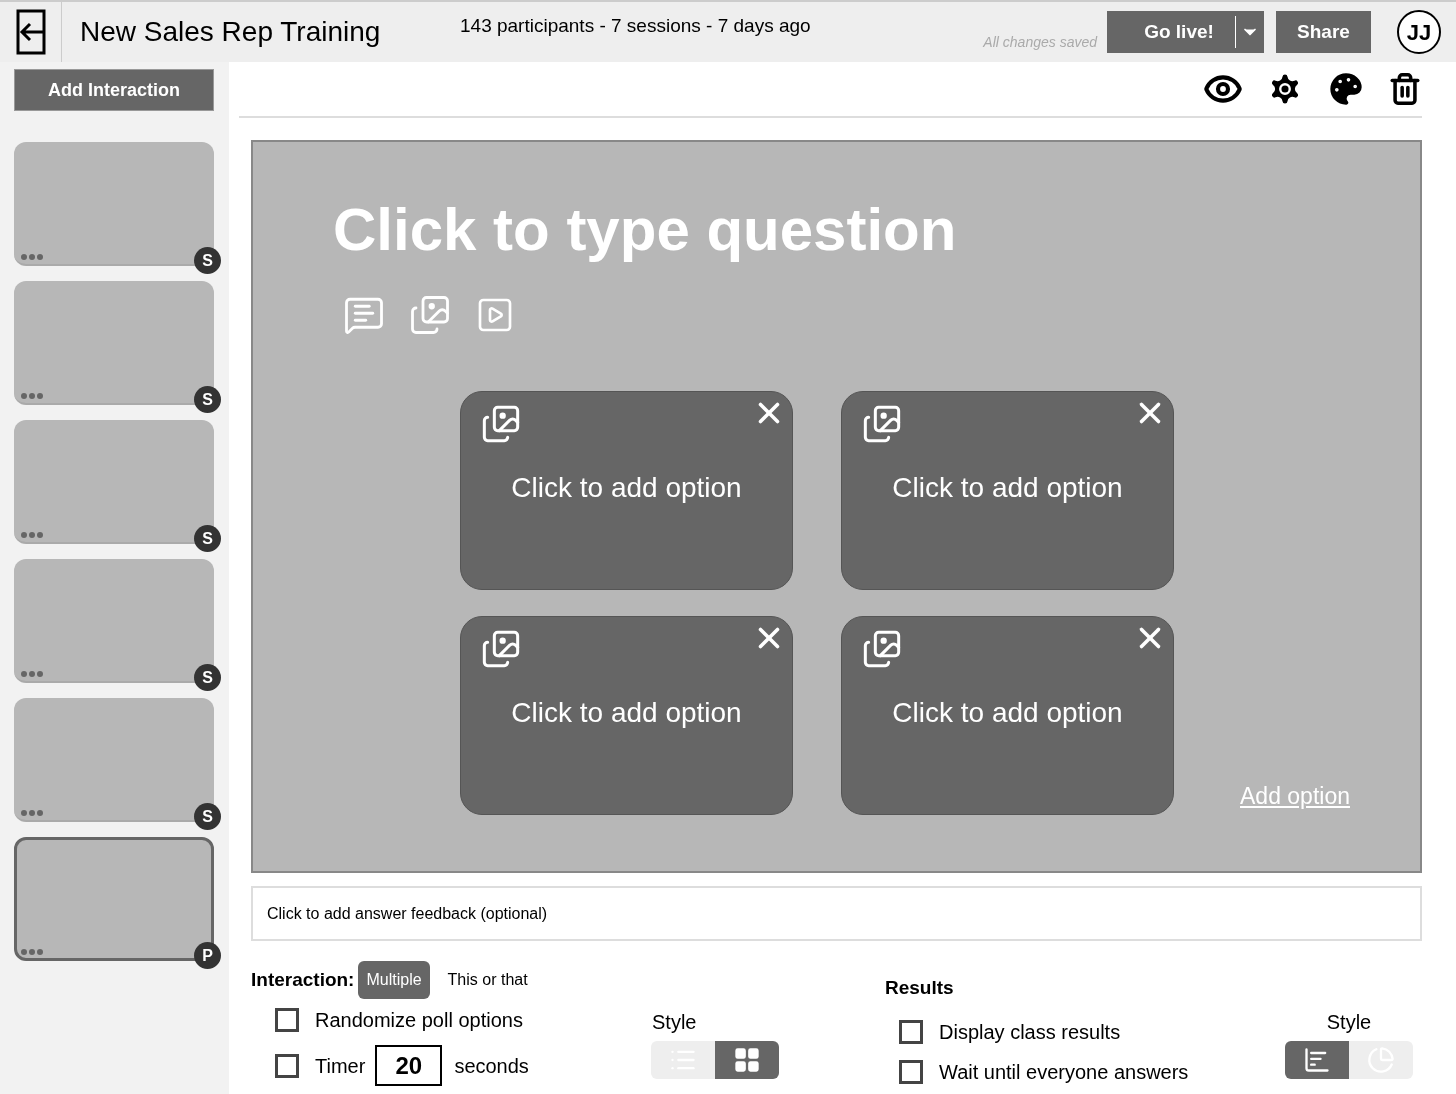 The height and width of the screenshot is (1094, 1456). Describe the element at coordinates (836, 913) in the screenshot. I see `feedback-field: Click to add answer feedback (optional)` at that location.